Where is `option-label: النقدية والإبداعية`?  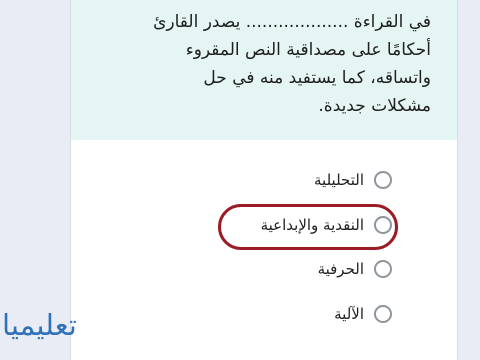 option-label: النقدية والإبداعية is located at coordinates (312, 225).